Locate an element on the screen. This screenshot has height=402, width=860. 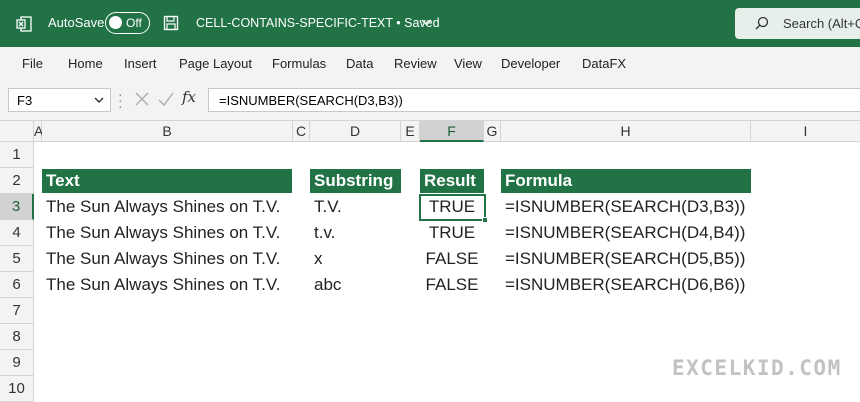
header-cell-text: Text is located at coordinates (167, 181).